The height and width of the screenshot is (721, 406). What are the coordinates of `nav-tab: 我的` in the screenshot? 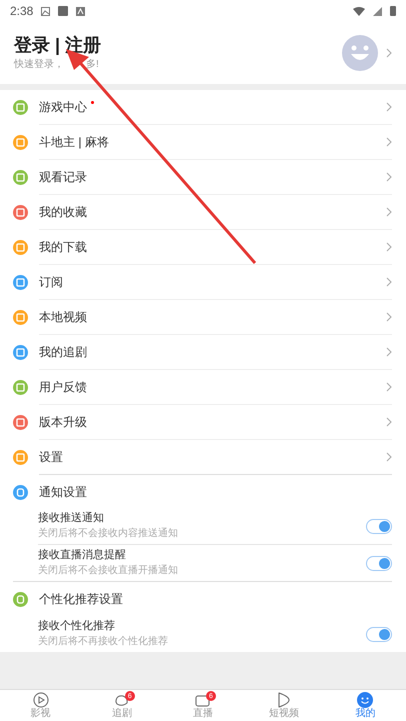 It's located at (365, 705).